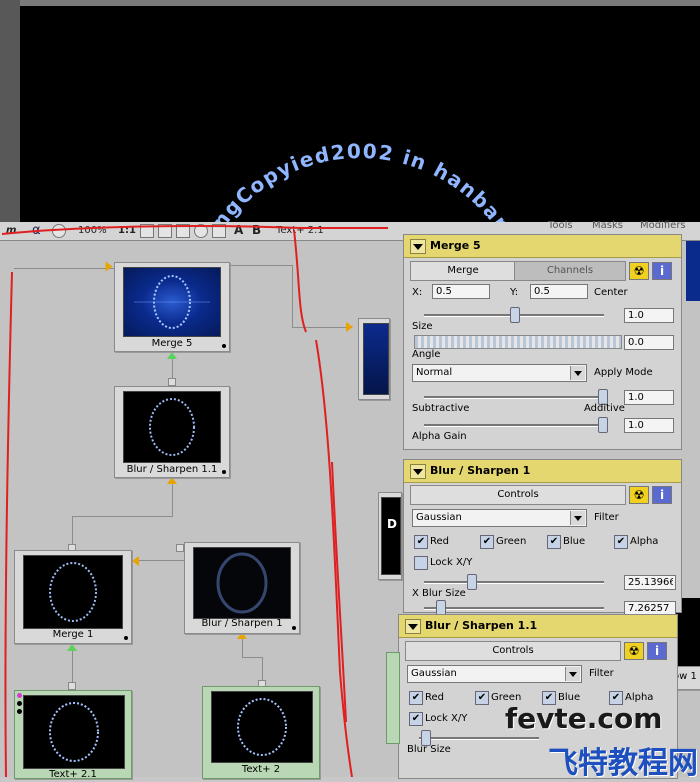 Image resolution: width=700 pixels, height=782 pixels. What do you see at coordinates (584, 718) in the screenshot?
I see `watermark-top: fevte.com` at bounding box center [584, 718].